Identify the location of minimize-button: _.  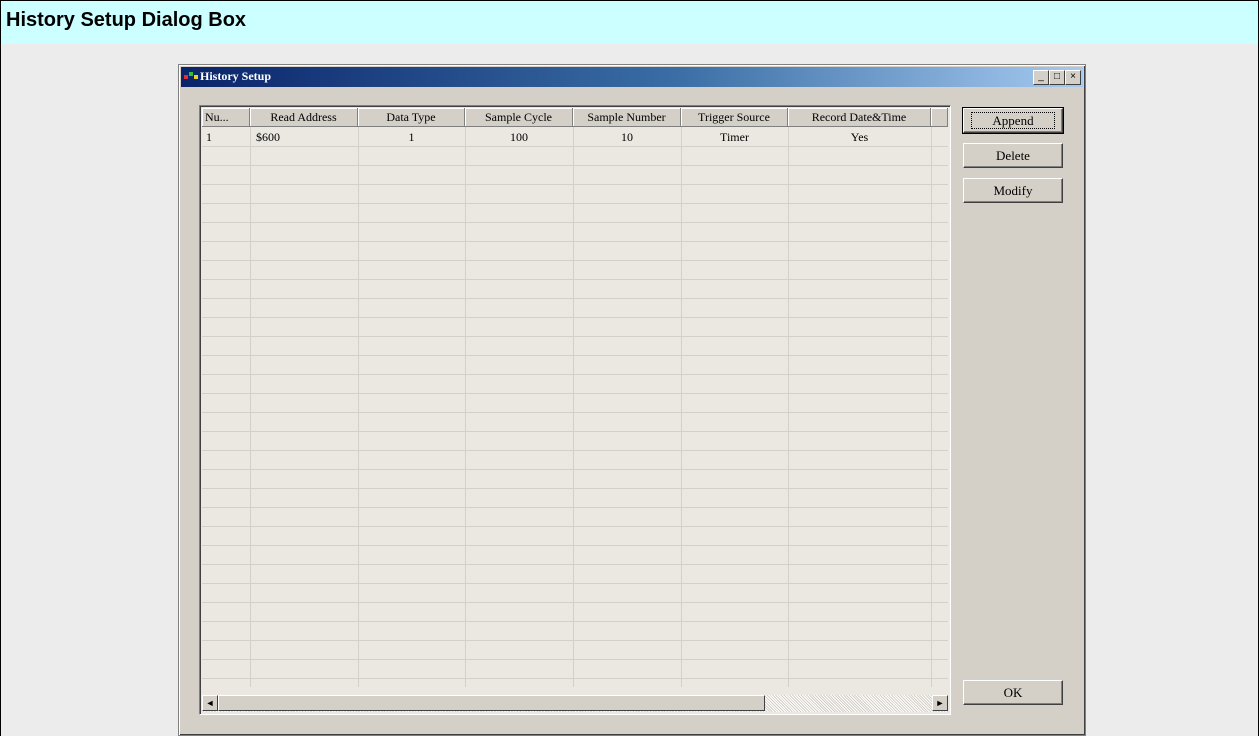
(1041, 77).